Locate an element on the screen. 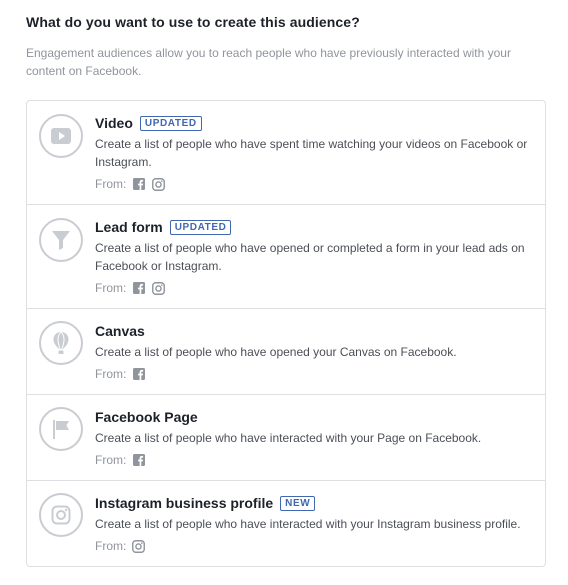 This screenshot has height=585, width=568. option-title: Instagram business profile is located at coordinates (184, 503).